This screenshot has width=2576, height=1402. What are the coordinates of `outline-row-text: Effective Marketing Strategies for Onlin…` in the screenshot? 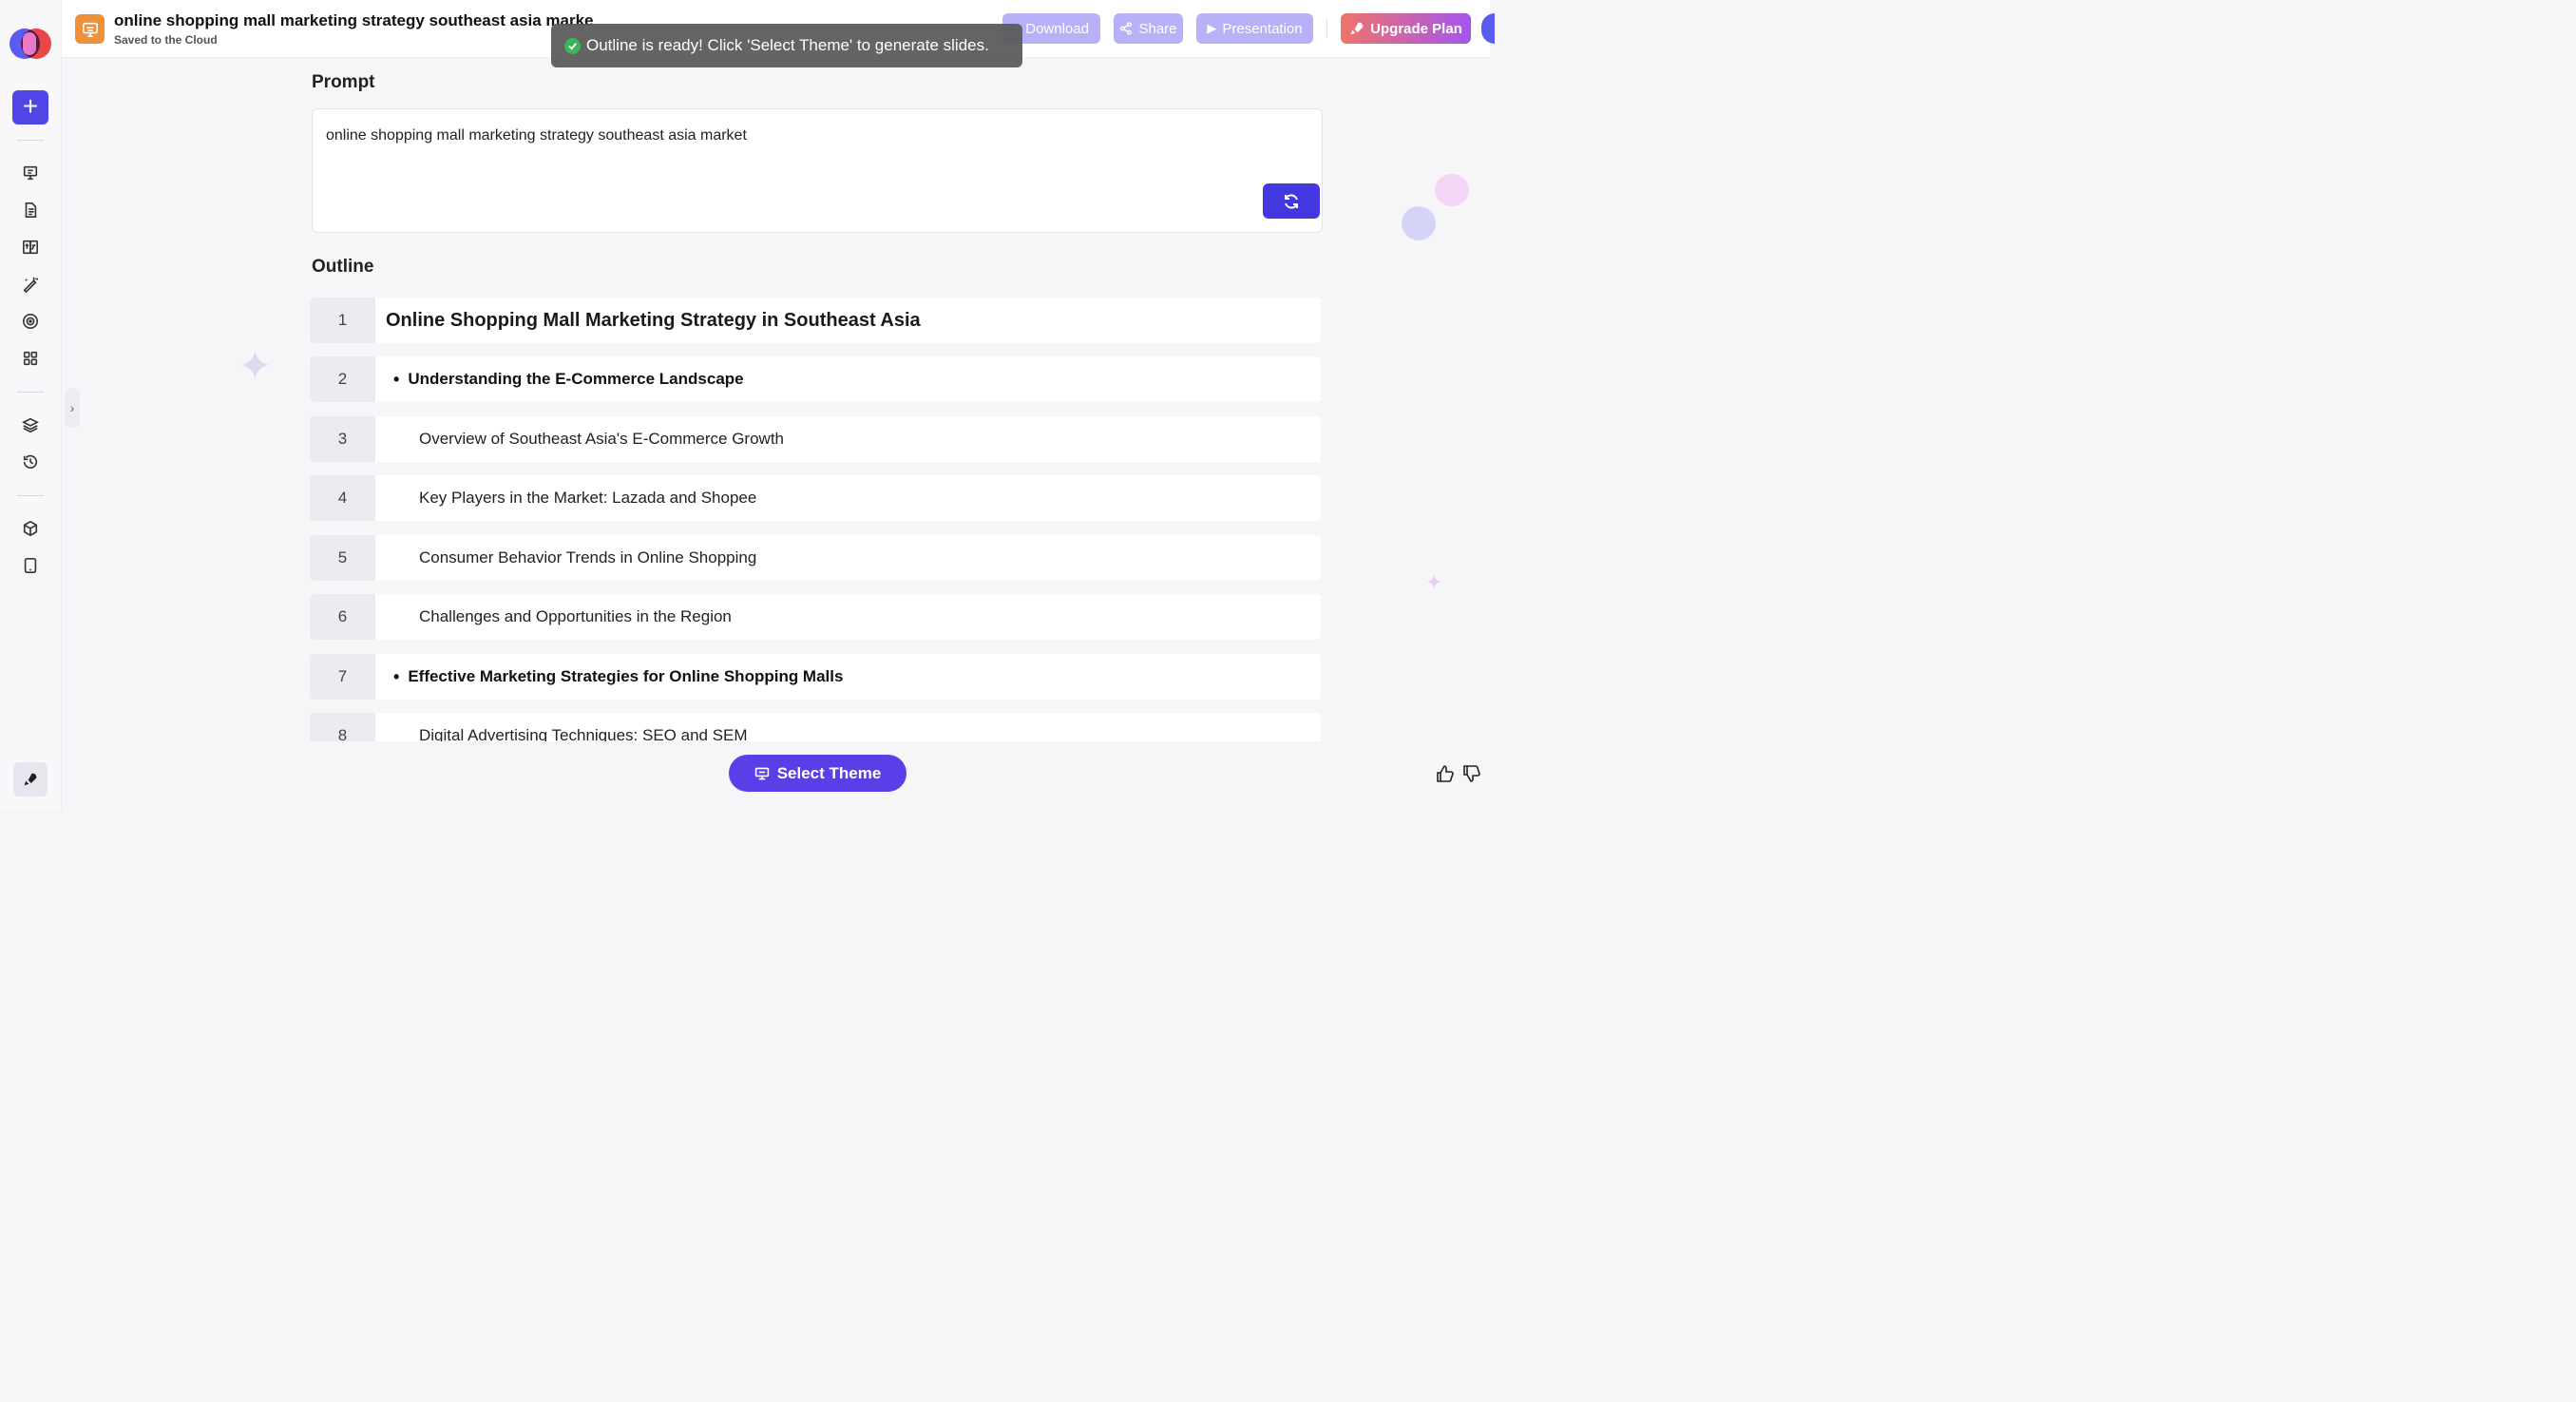 It's located at (848, 677).